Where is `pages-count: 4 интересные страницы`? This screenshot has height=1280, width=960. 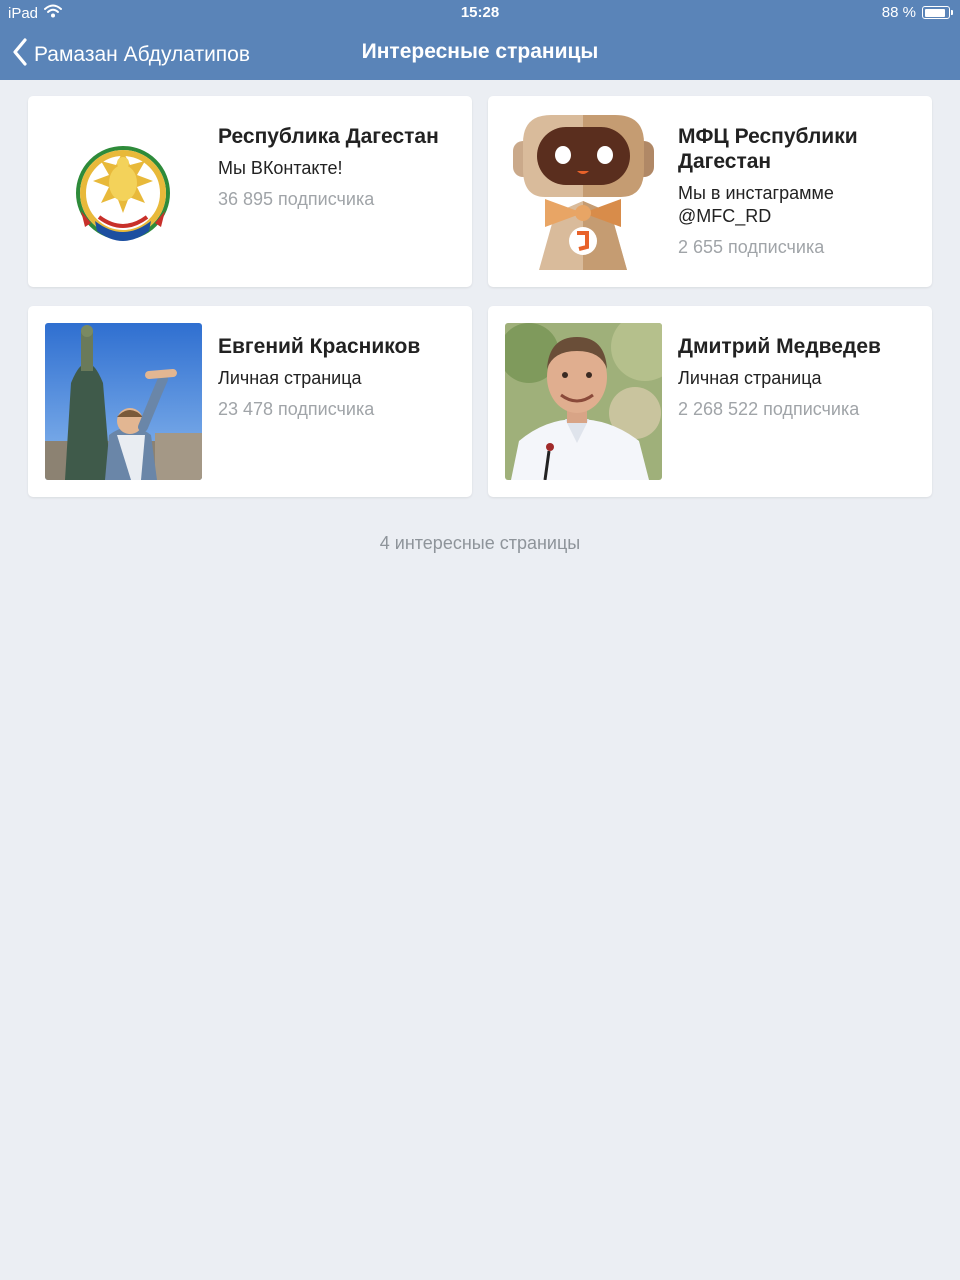 pages-count: 4 интересные страницы is located at coordinates (480, 543).